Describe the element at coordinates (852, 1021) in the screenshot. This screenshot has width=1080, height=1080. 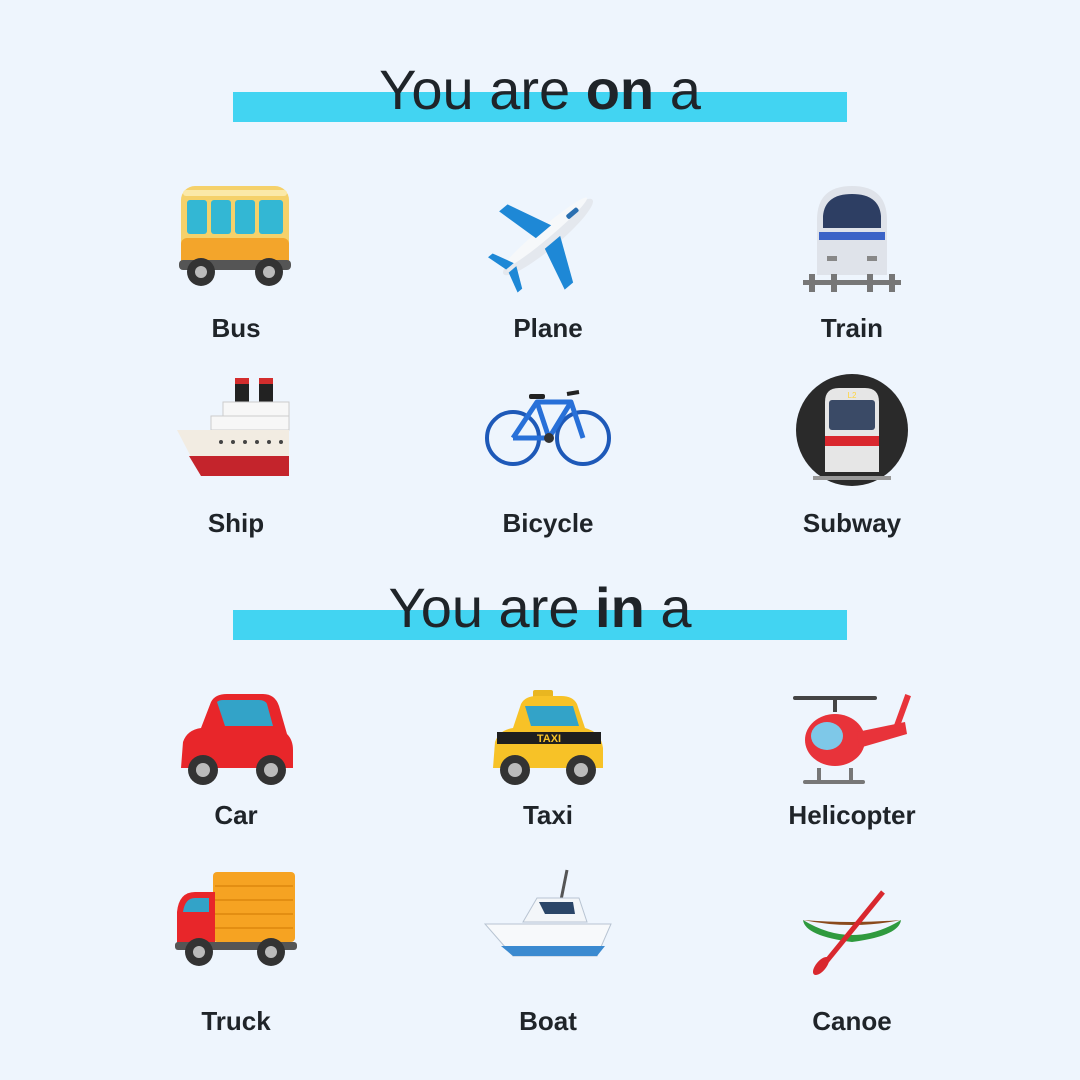
I see `item-label: Canoe` at that location.